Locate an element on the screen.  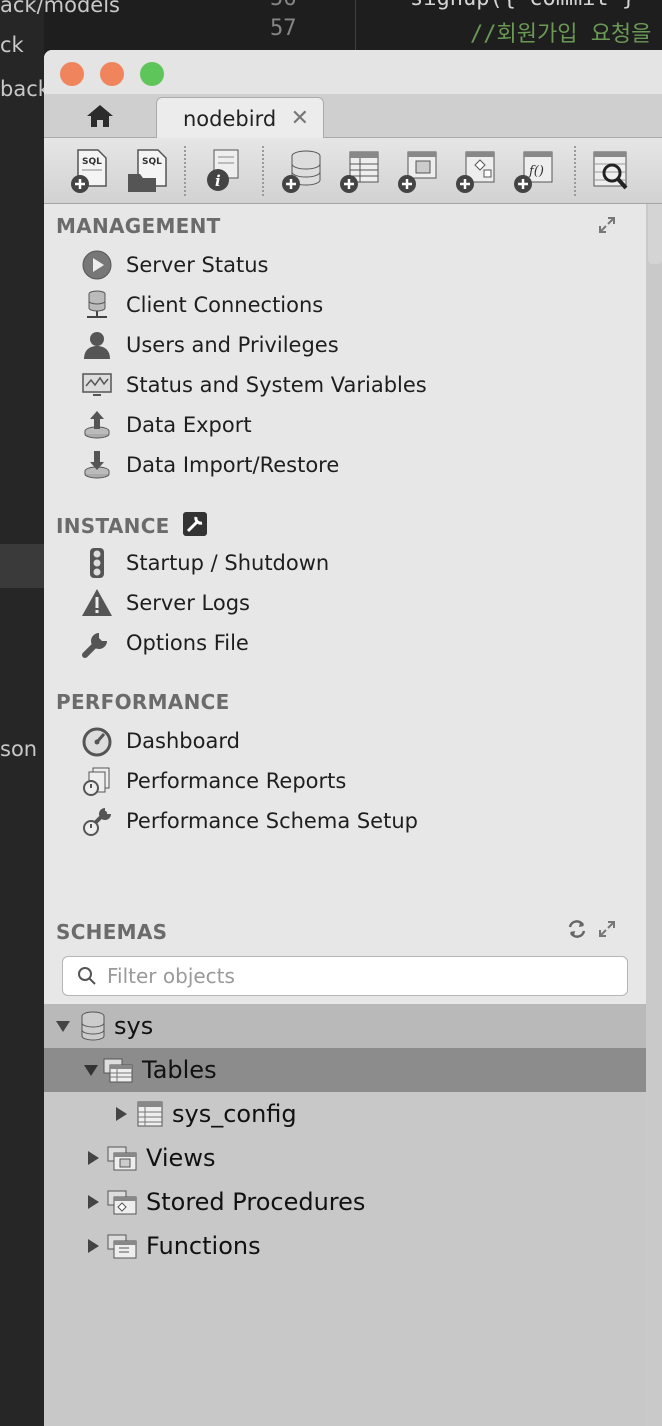
tree-label: Tables is located at coordinates (179, 1070).